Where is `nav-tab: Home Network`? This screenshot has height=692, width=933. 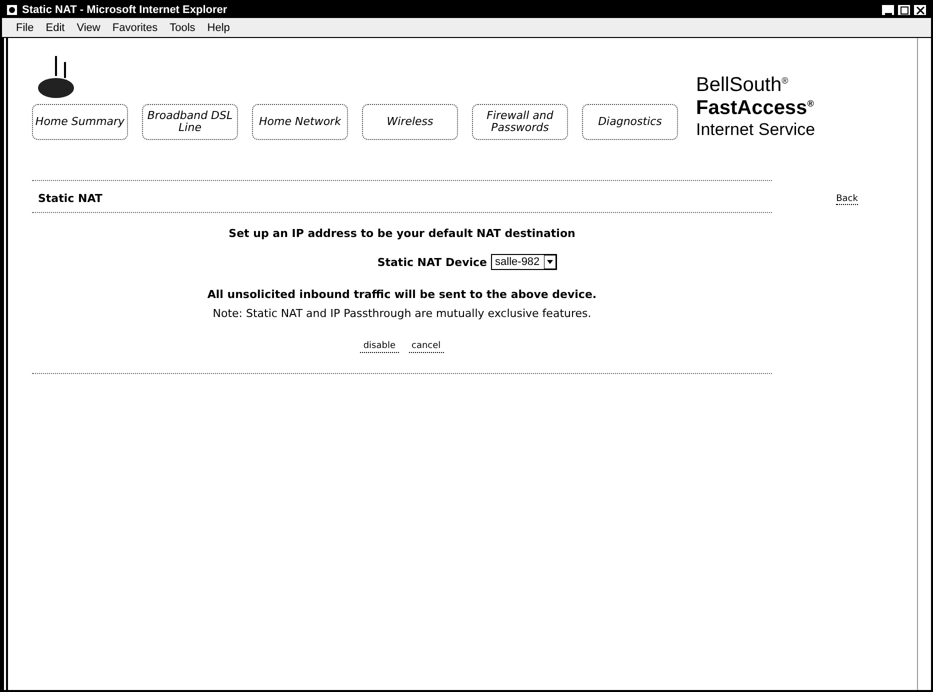
nav-tab: Home Network is located at coordinates (300, 122).